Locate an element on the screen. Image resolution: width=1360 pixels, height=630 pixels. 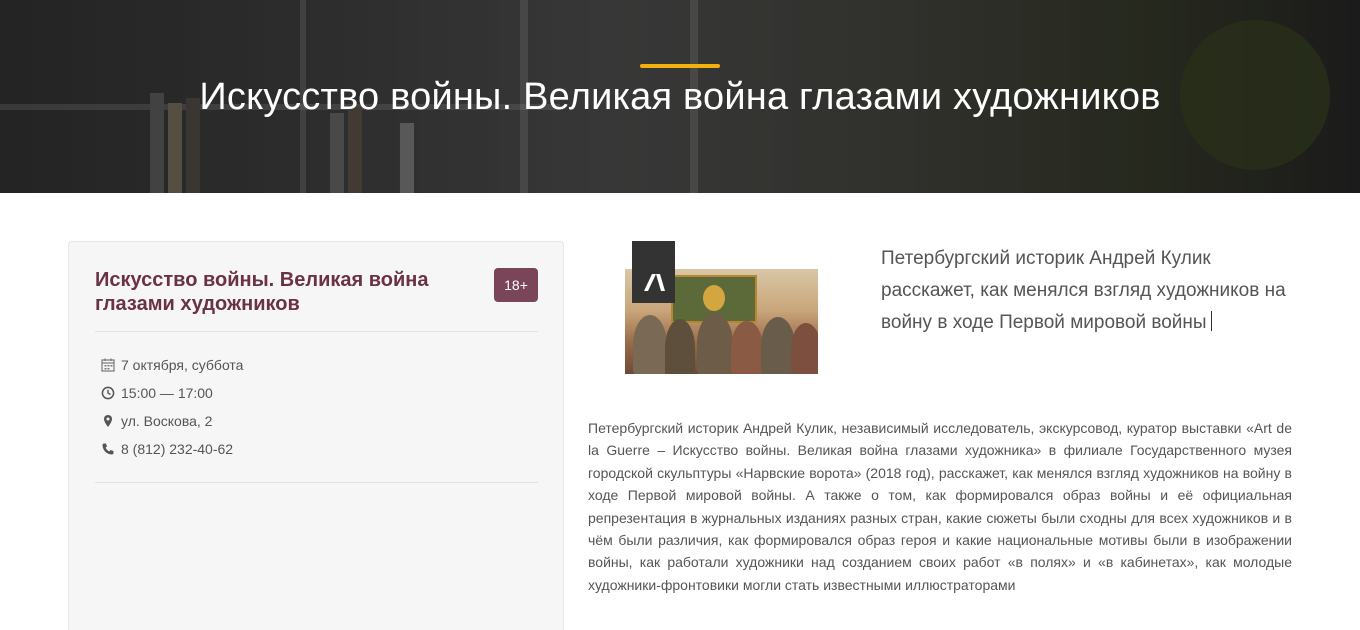
card-divider-top is located at coordinates (316, 331).